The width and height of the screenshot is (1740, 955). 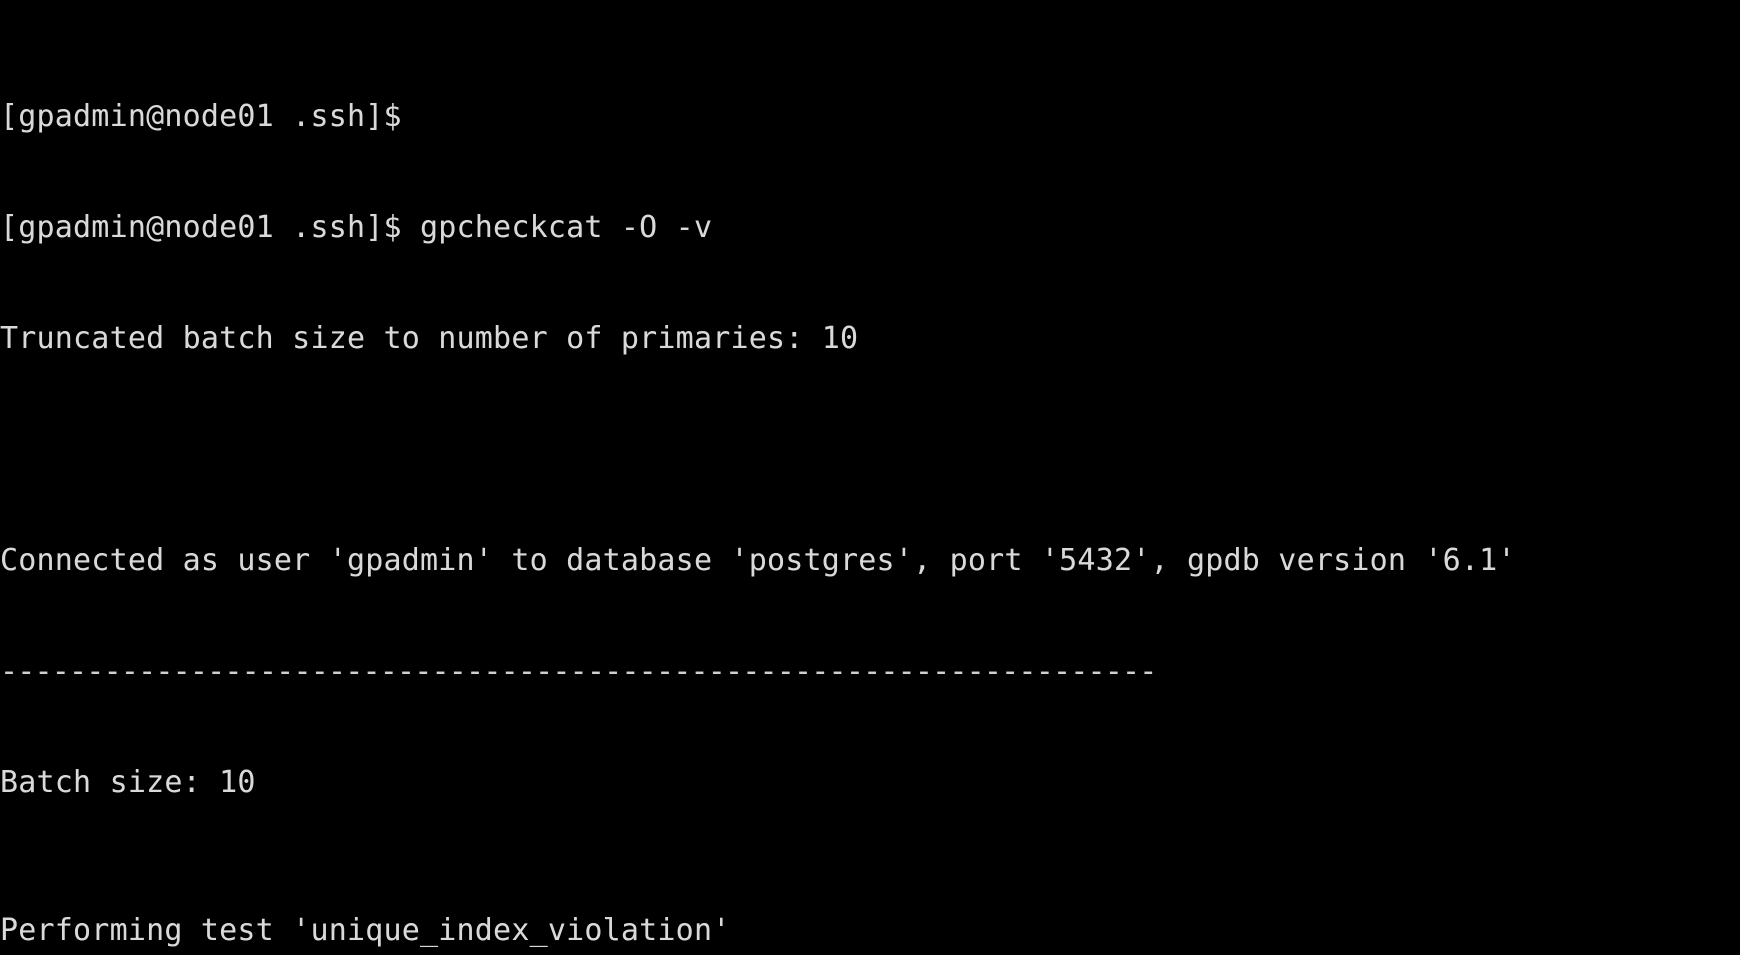 What do you see at coordinates (201, 116) in the screenshot?
I see `terminal-line-prompt-idle: [gpadmin@node01 .ssh]$` at bounding box center [201, 116].